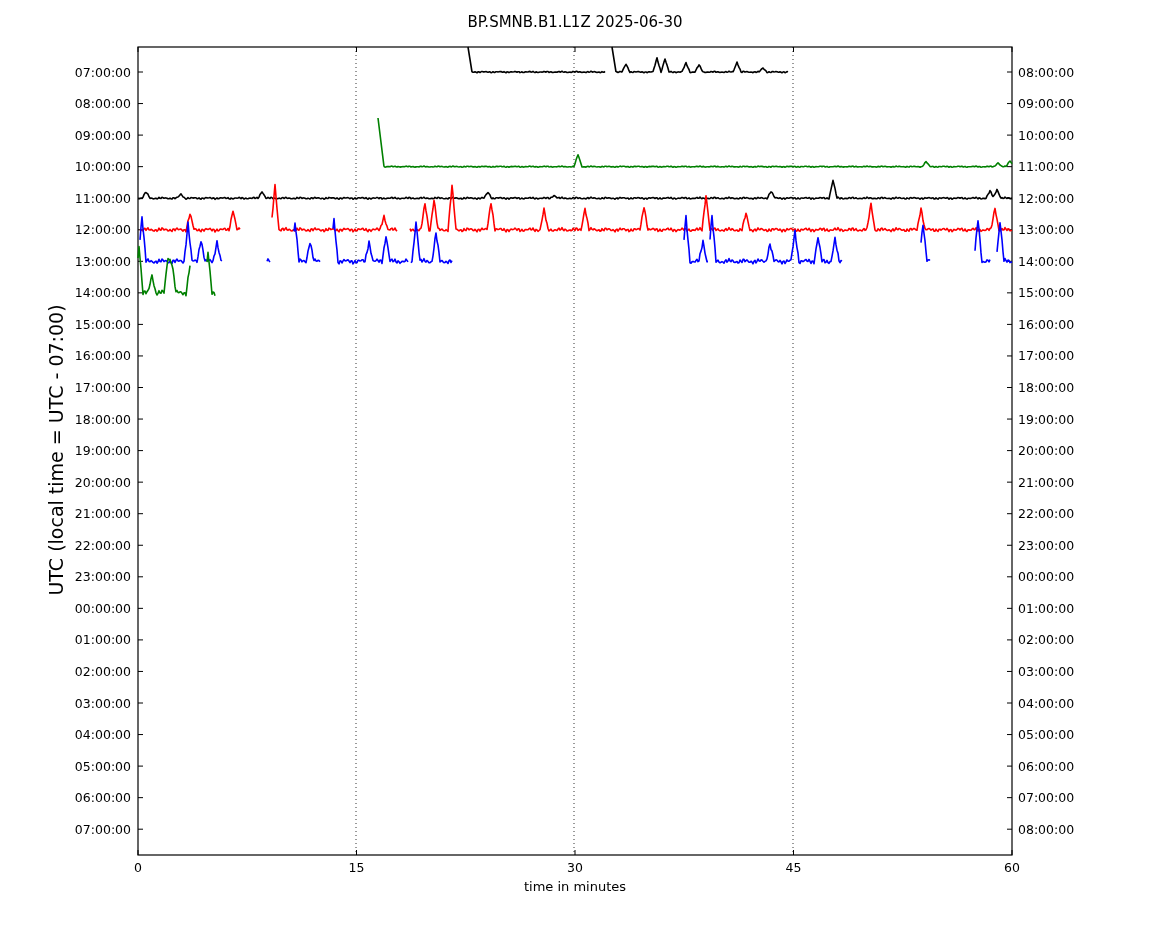 Image resolution: width=1150 pixels, height=950 pixels. I want to click on x-tick-label: 0, so click(138, 867).